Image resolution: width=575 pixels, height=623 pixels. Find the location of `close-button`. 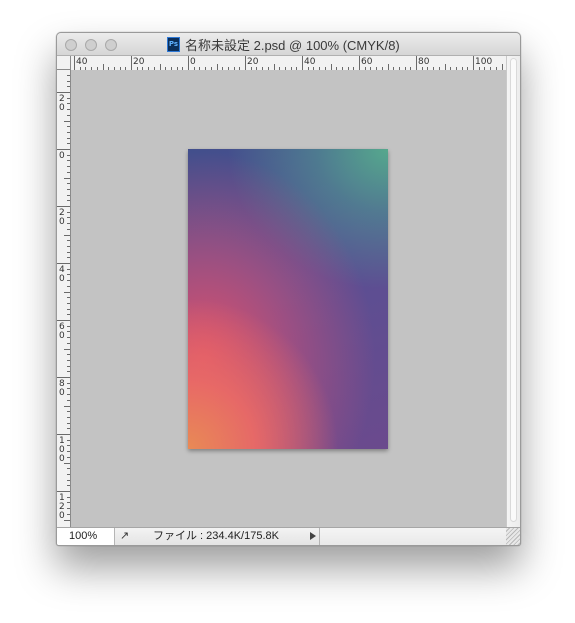

close-button is located at coordinates (71, 45).